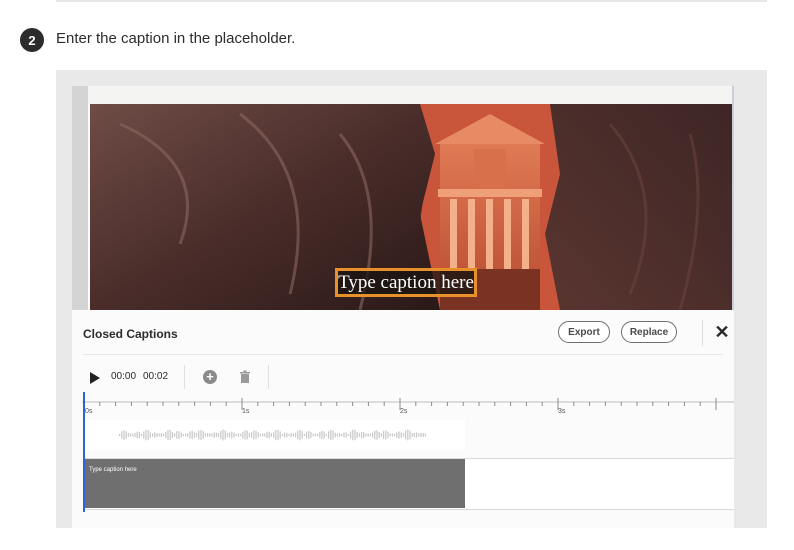  What do you see at coordinates (411, 1) in the screenshot?
I see `top-divider` at bounding box center [411, 1].